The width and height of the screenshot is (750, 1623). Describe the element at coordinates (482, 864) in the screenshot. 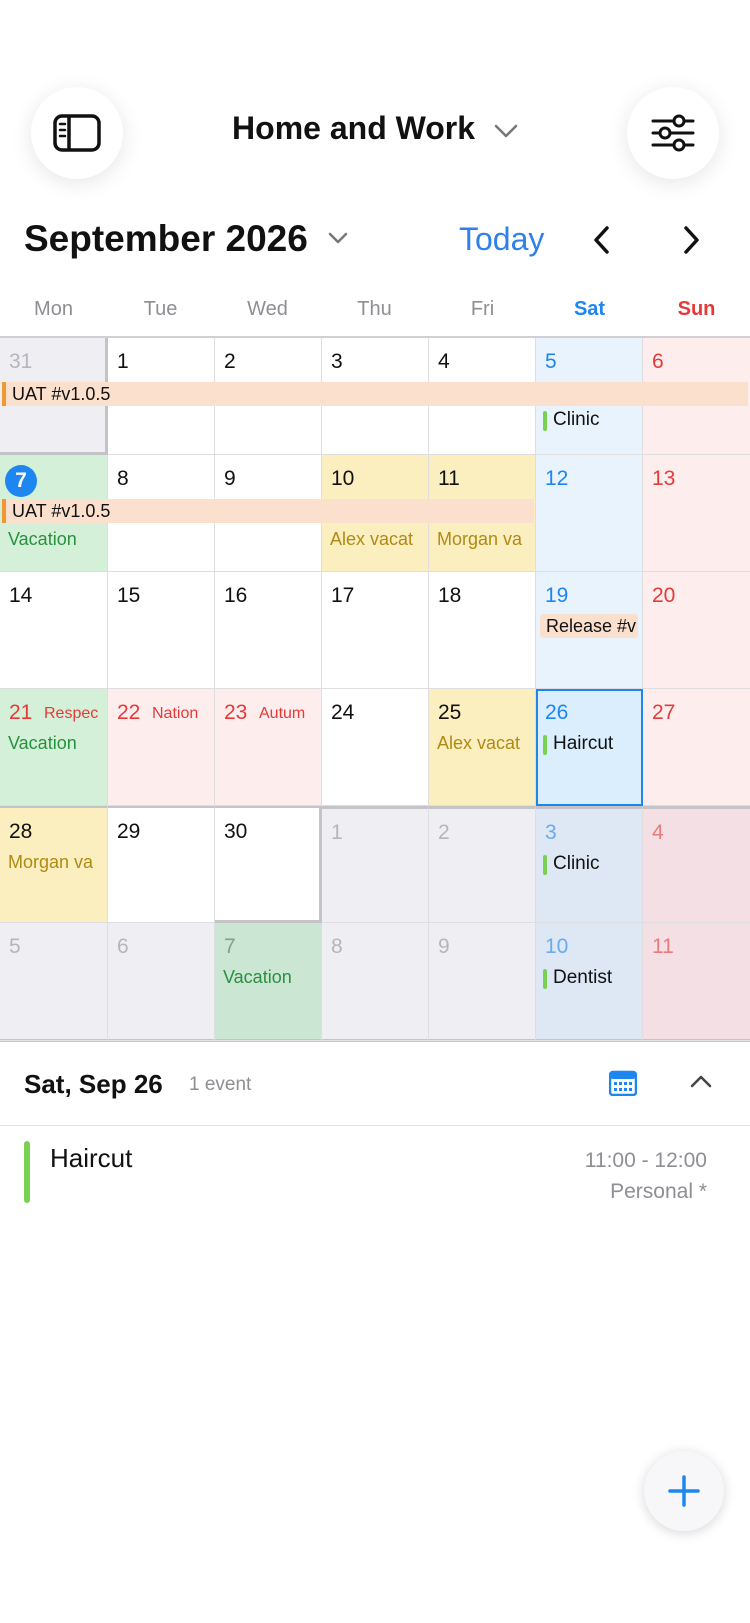

I see `day-cell: 2` at that location.